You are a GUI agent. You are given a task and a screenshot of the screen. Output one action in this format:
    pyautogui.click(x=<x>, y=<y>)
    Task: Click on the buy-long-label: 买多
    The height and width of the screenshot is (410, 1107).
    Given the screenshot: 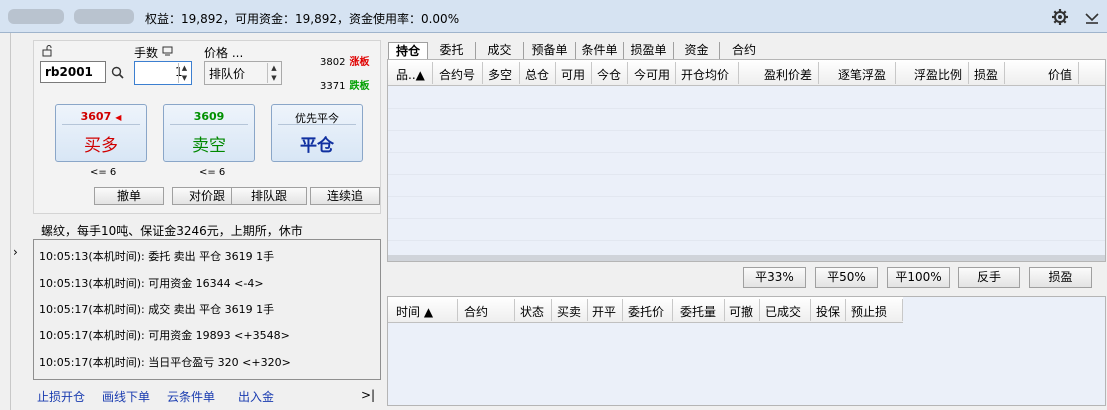 What is the action you would take?
    pyautogui.click(x=101, y=146)
    